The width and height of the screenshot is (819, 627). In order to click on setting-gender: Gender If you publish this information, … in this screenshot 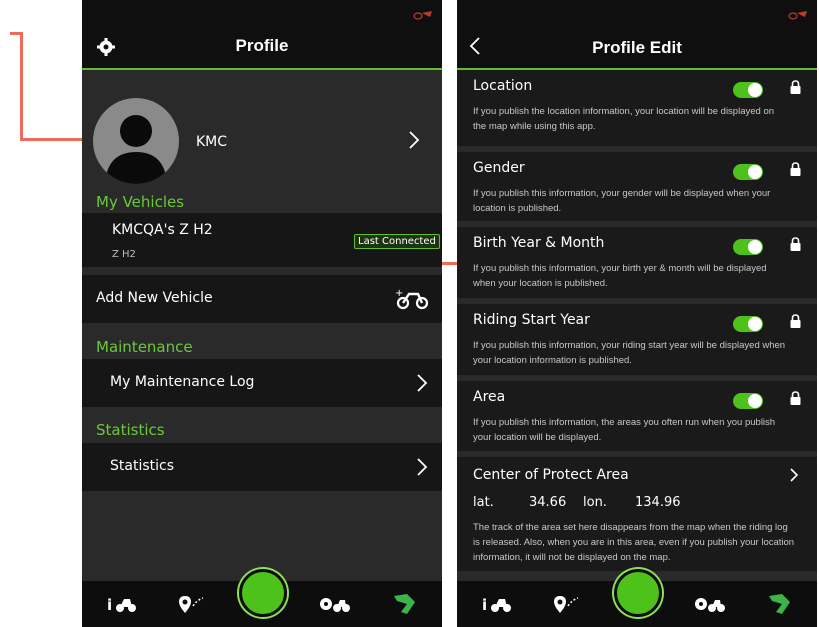, I will do `click(637, 183)`.